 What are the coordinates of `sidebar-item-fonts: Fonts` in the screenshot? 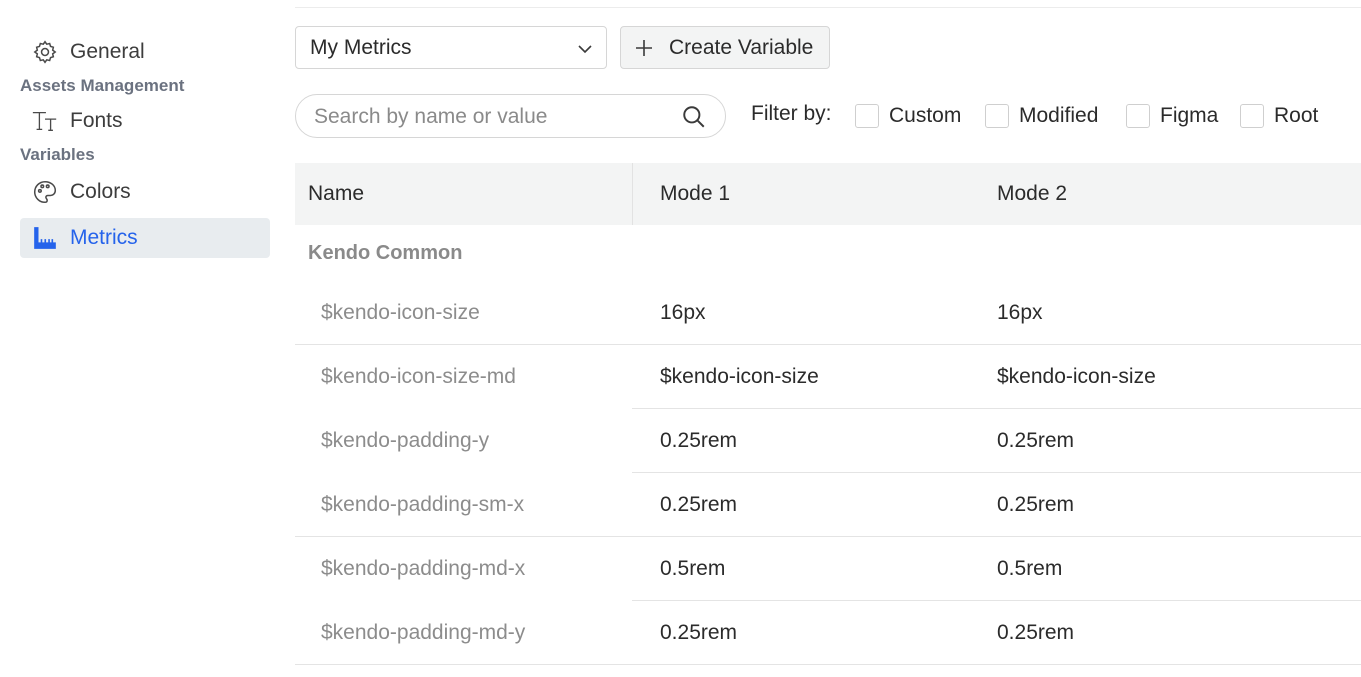 It's located at (145, 121).